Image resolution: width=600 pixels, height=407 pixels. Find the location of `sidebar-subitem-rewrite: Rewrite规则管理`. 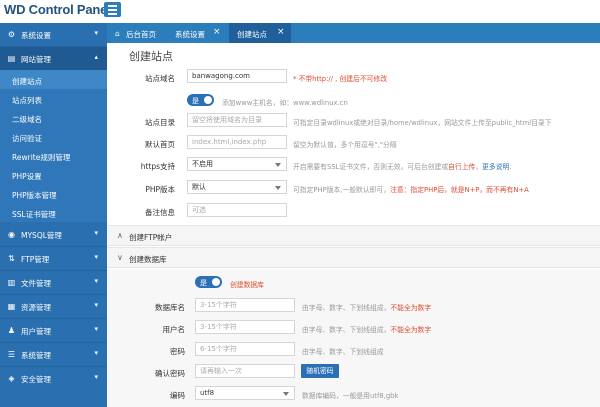

sidebar-subitem-rewrite: Rewrite规则管理 is located at coordinates (53, 155).